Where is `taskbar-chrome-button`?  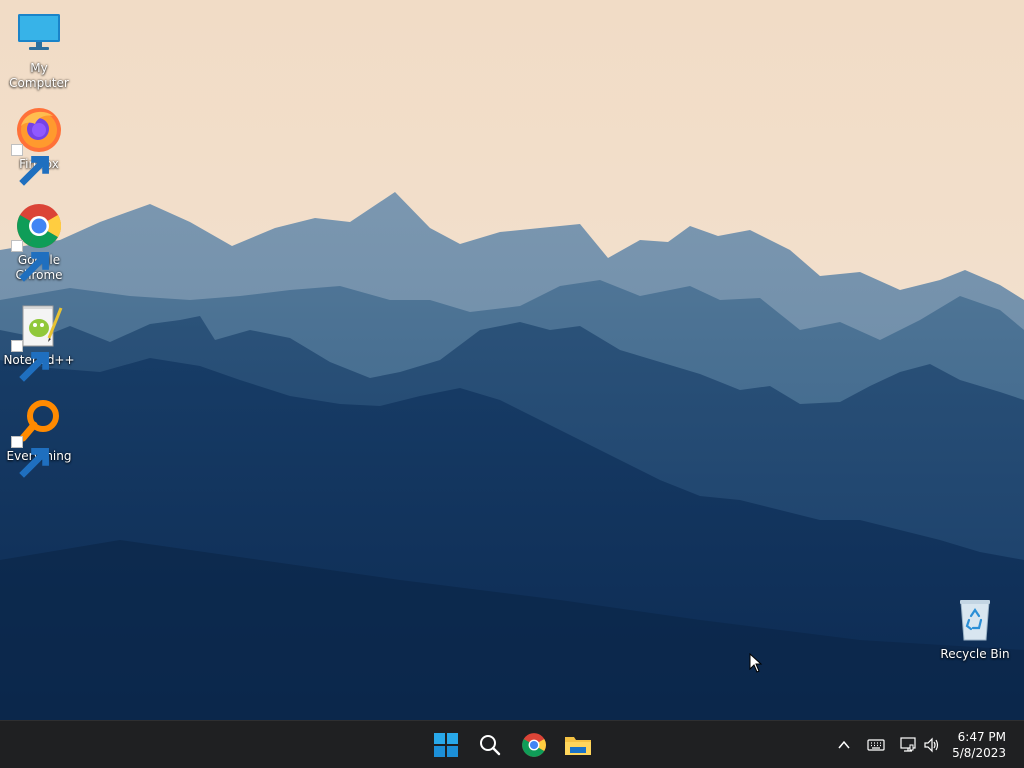 taskbar-chrome-button is located at coordinates (534, 745).